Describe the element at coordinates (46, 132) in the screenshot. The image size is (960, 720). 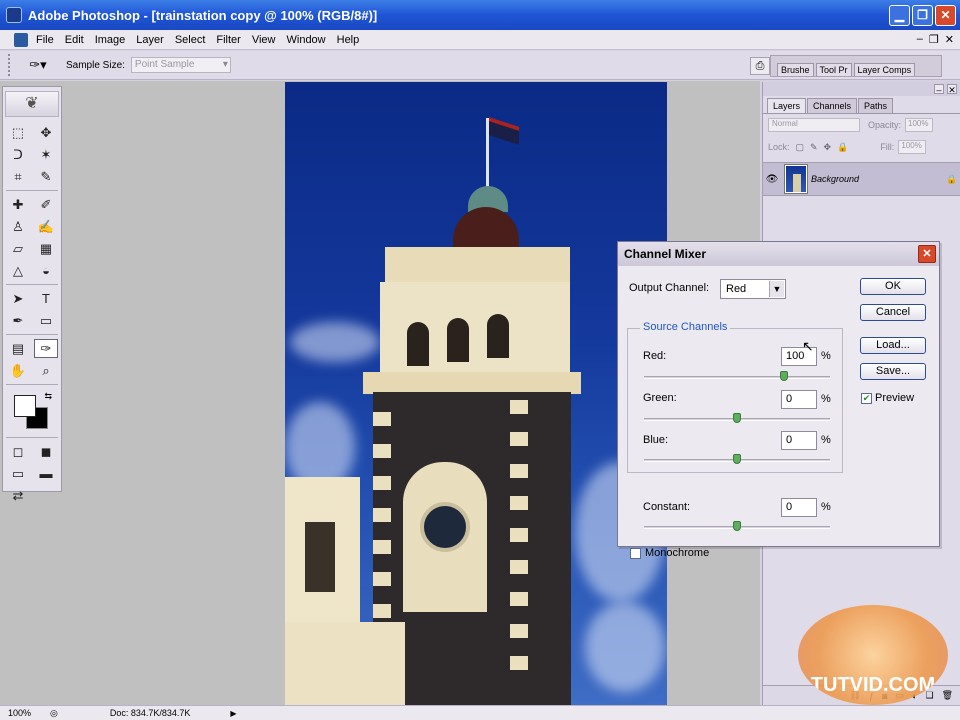
I see `move-tool-icon: ✥` at that location.